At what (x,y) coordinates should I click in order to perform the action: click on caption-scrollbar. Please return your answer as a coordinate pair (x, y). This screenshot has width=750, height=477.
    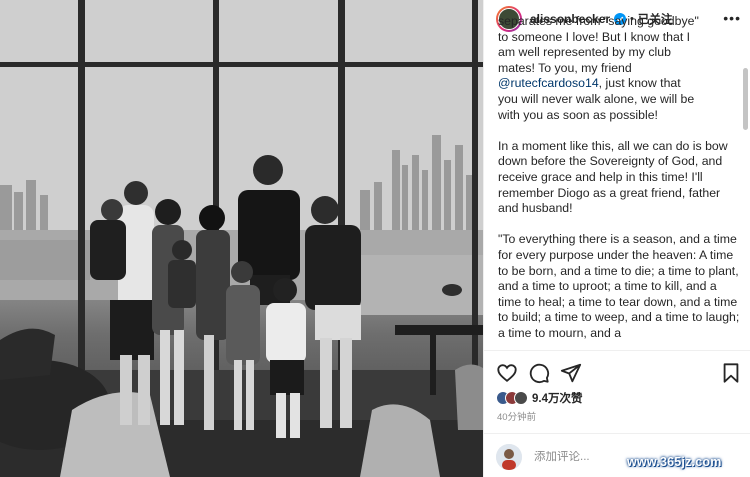
    Looking at the image, I should click on (745, 99).